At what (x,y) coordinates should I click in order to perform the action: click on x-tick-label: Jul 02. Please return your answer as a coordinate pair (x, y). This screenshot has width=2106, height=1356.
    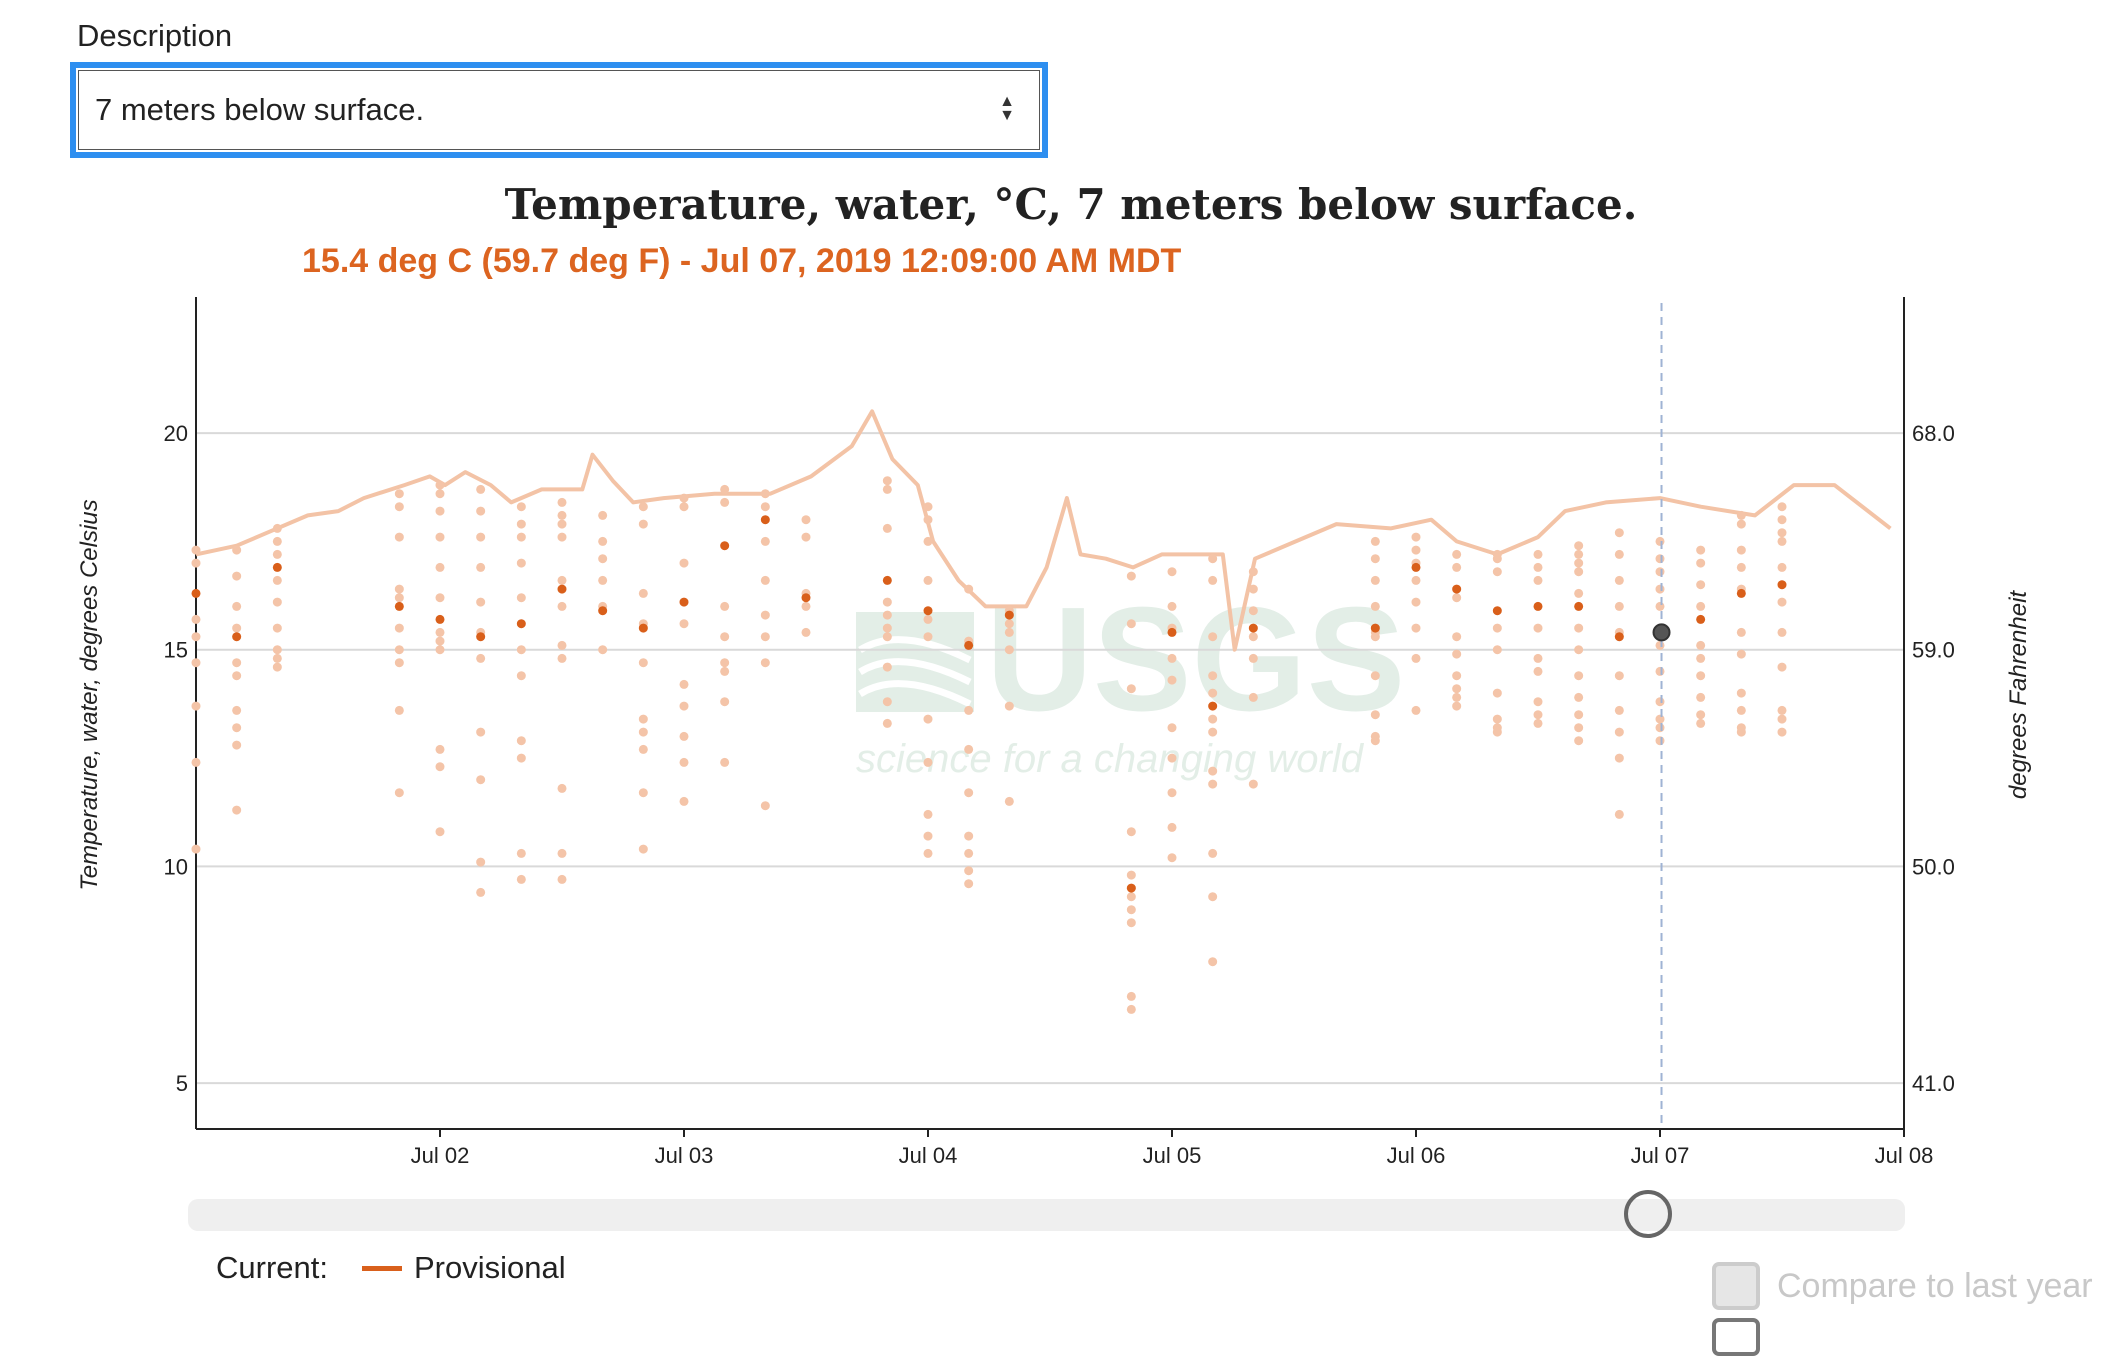
    Looking at the image, I should click on (440, 1155).